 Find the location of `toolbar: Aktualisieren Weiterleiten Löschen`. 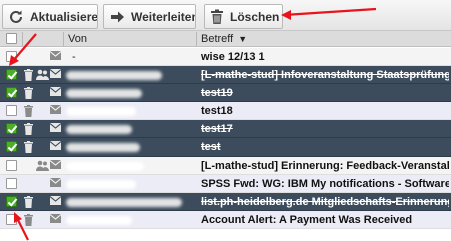

toolbar: Aktualisieren Weiterleiten Löschen is located at coordinates (225, 15).